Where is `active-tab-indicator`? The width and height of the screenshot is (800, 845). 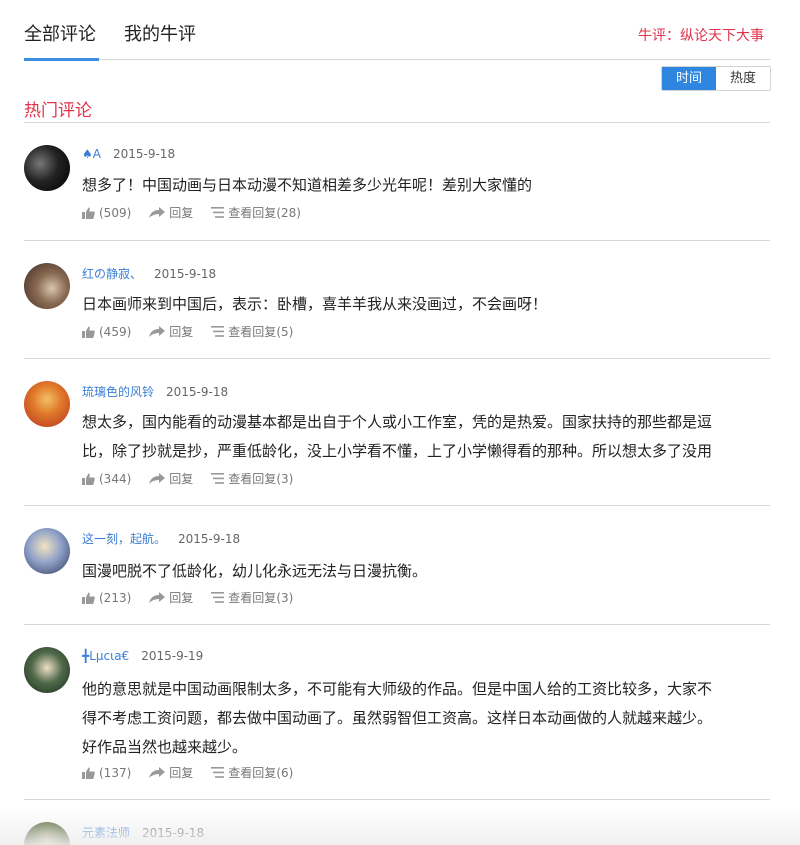
active-tab-indicator is located at coordinates (61, 59).